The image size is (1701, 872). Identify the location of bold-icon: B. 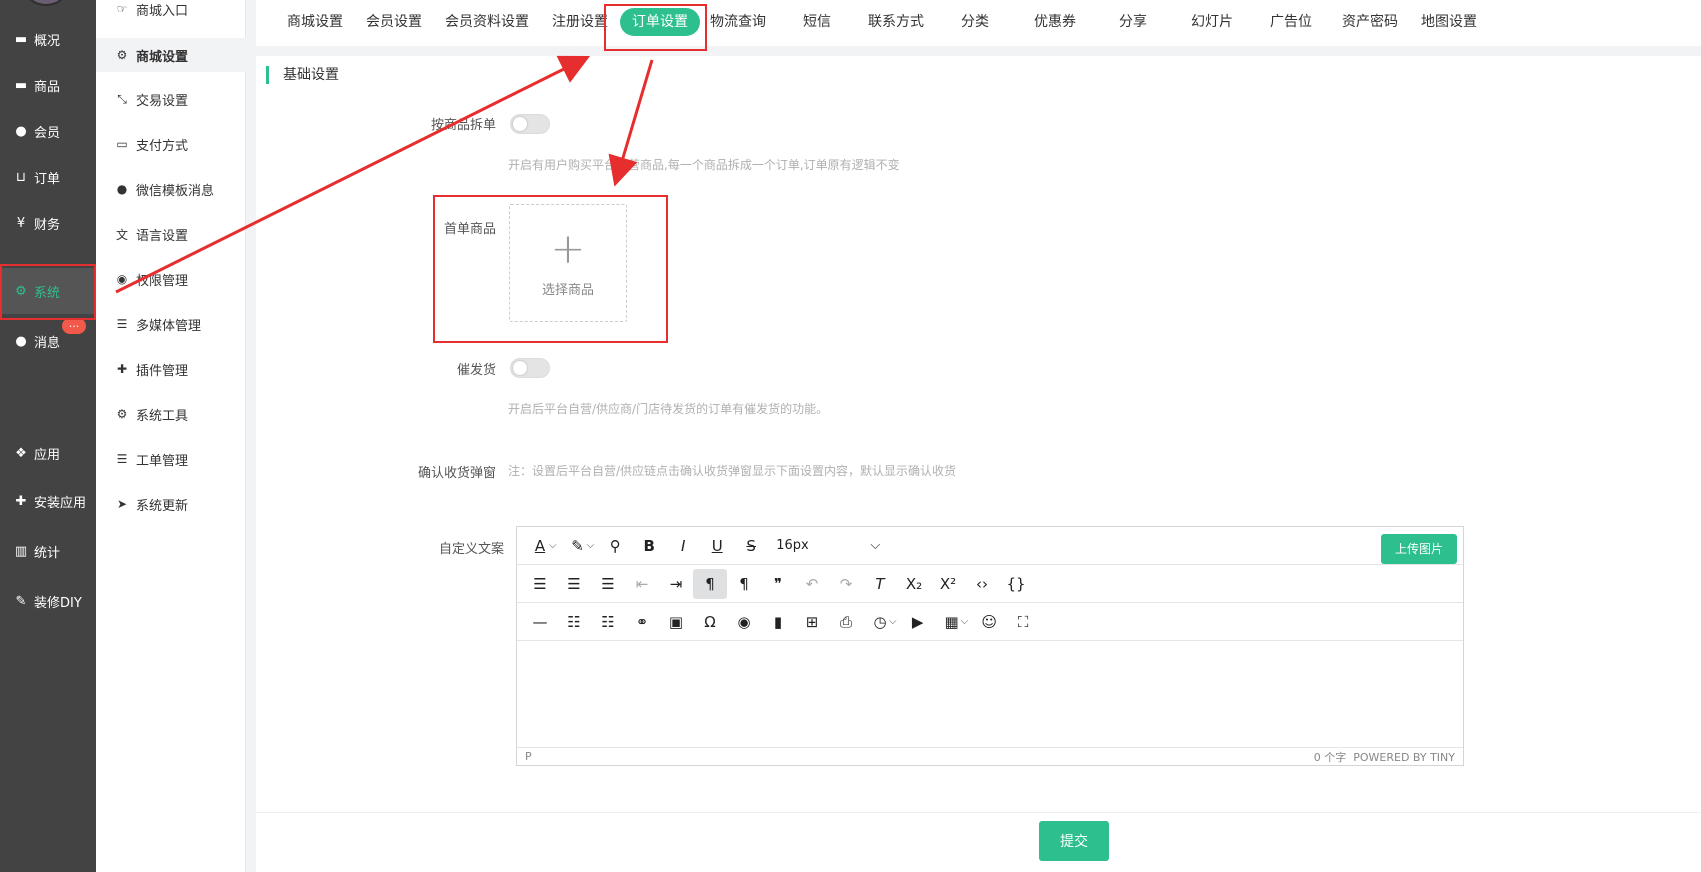
(649, 546).